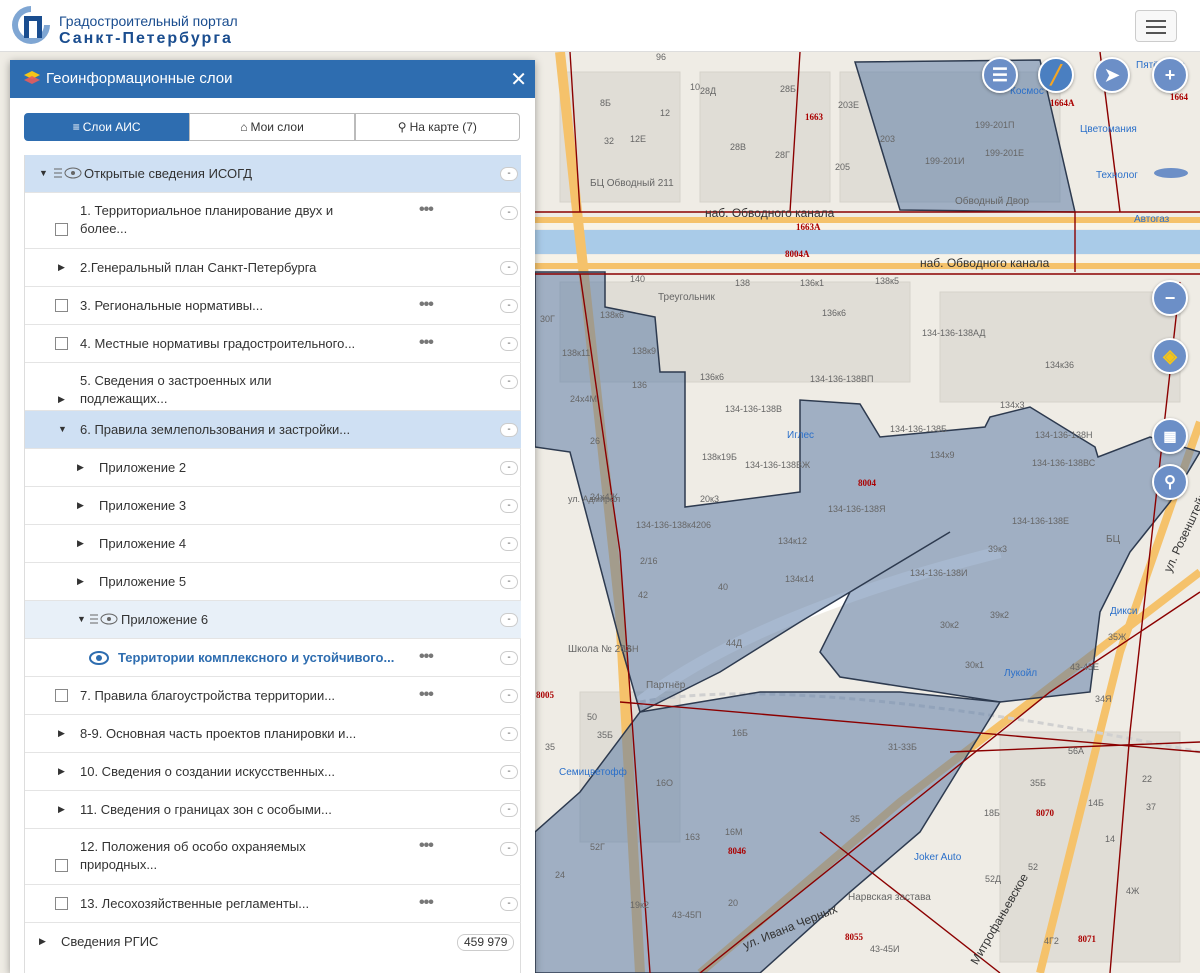 This screenshot has height=973, width=1200. I want to click on tree-item: 3. Региональные нормативы... ••• -, so click(273, 306).